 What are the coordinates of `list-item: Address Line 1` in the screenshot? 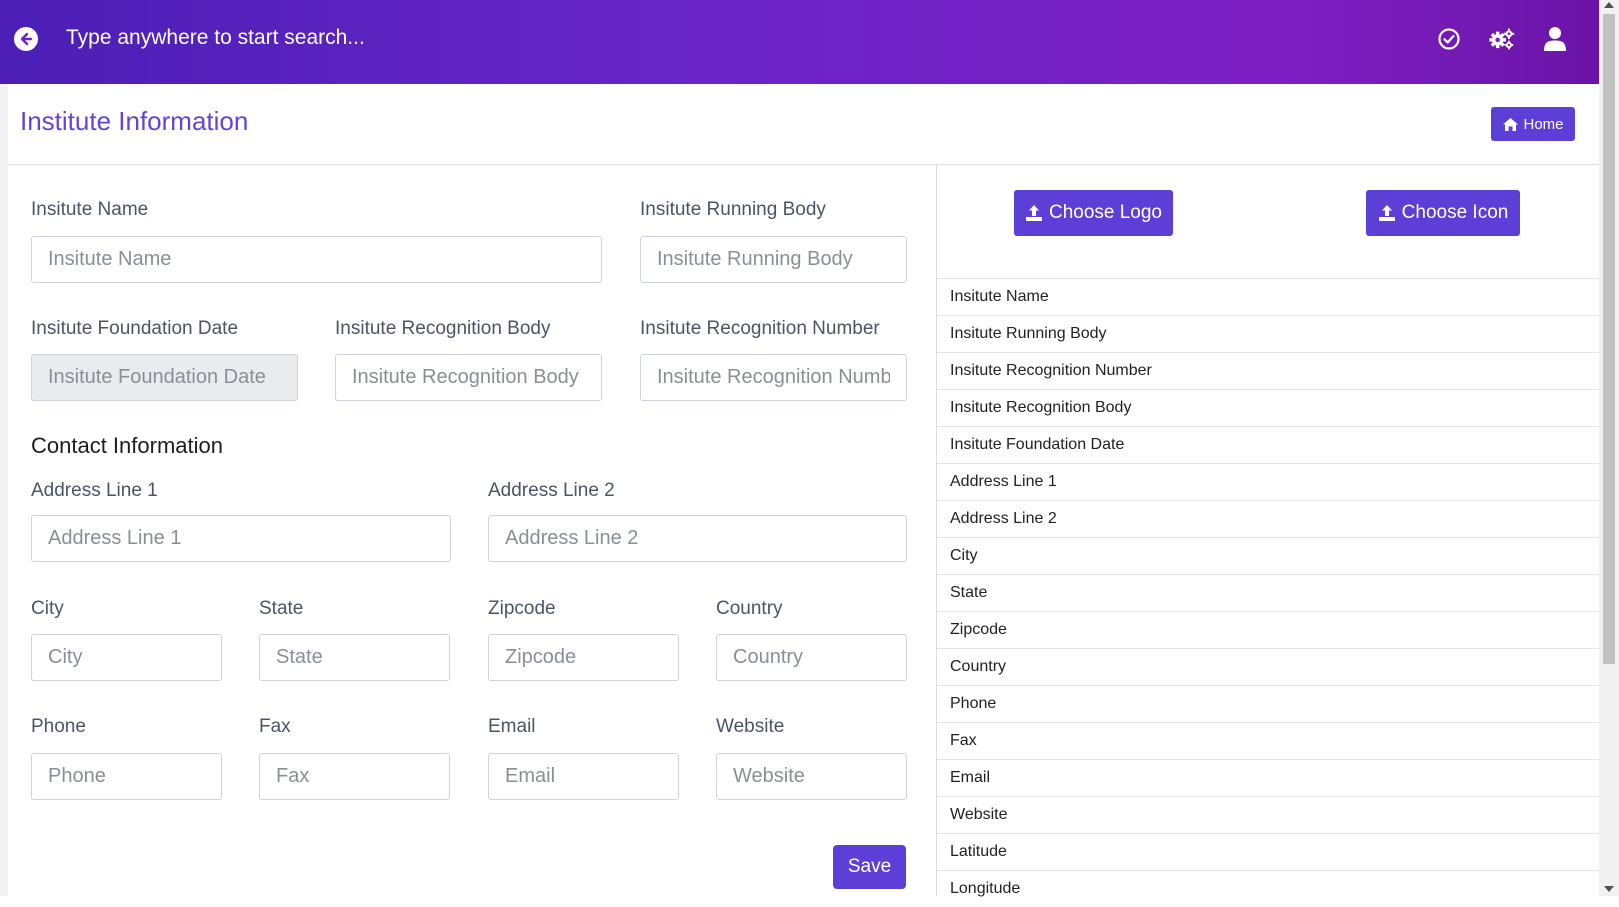 It's located at (1268, 481).